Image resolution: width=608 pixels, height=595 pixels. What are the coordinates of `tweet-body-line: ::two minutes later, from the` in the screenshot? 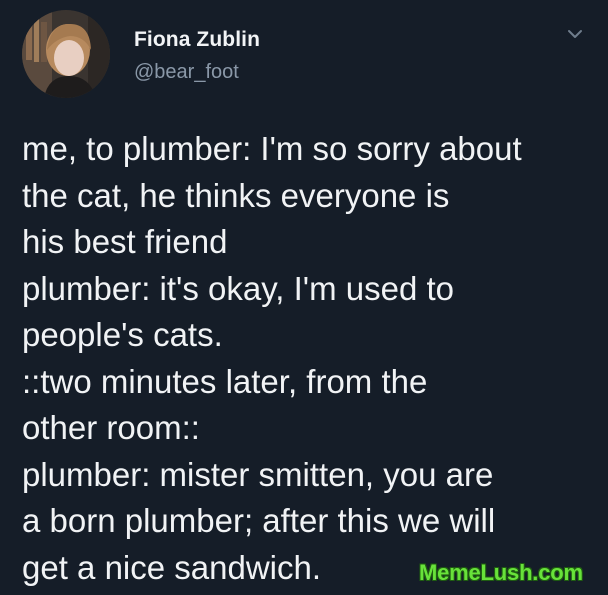 It's located at (225, 381).